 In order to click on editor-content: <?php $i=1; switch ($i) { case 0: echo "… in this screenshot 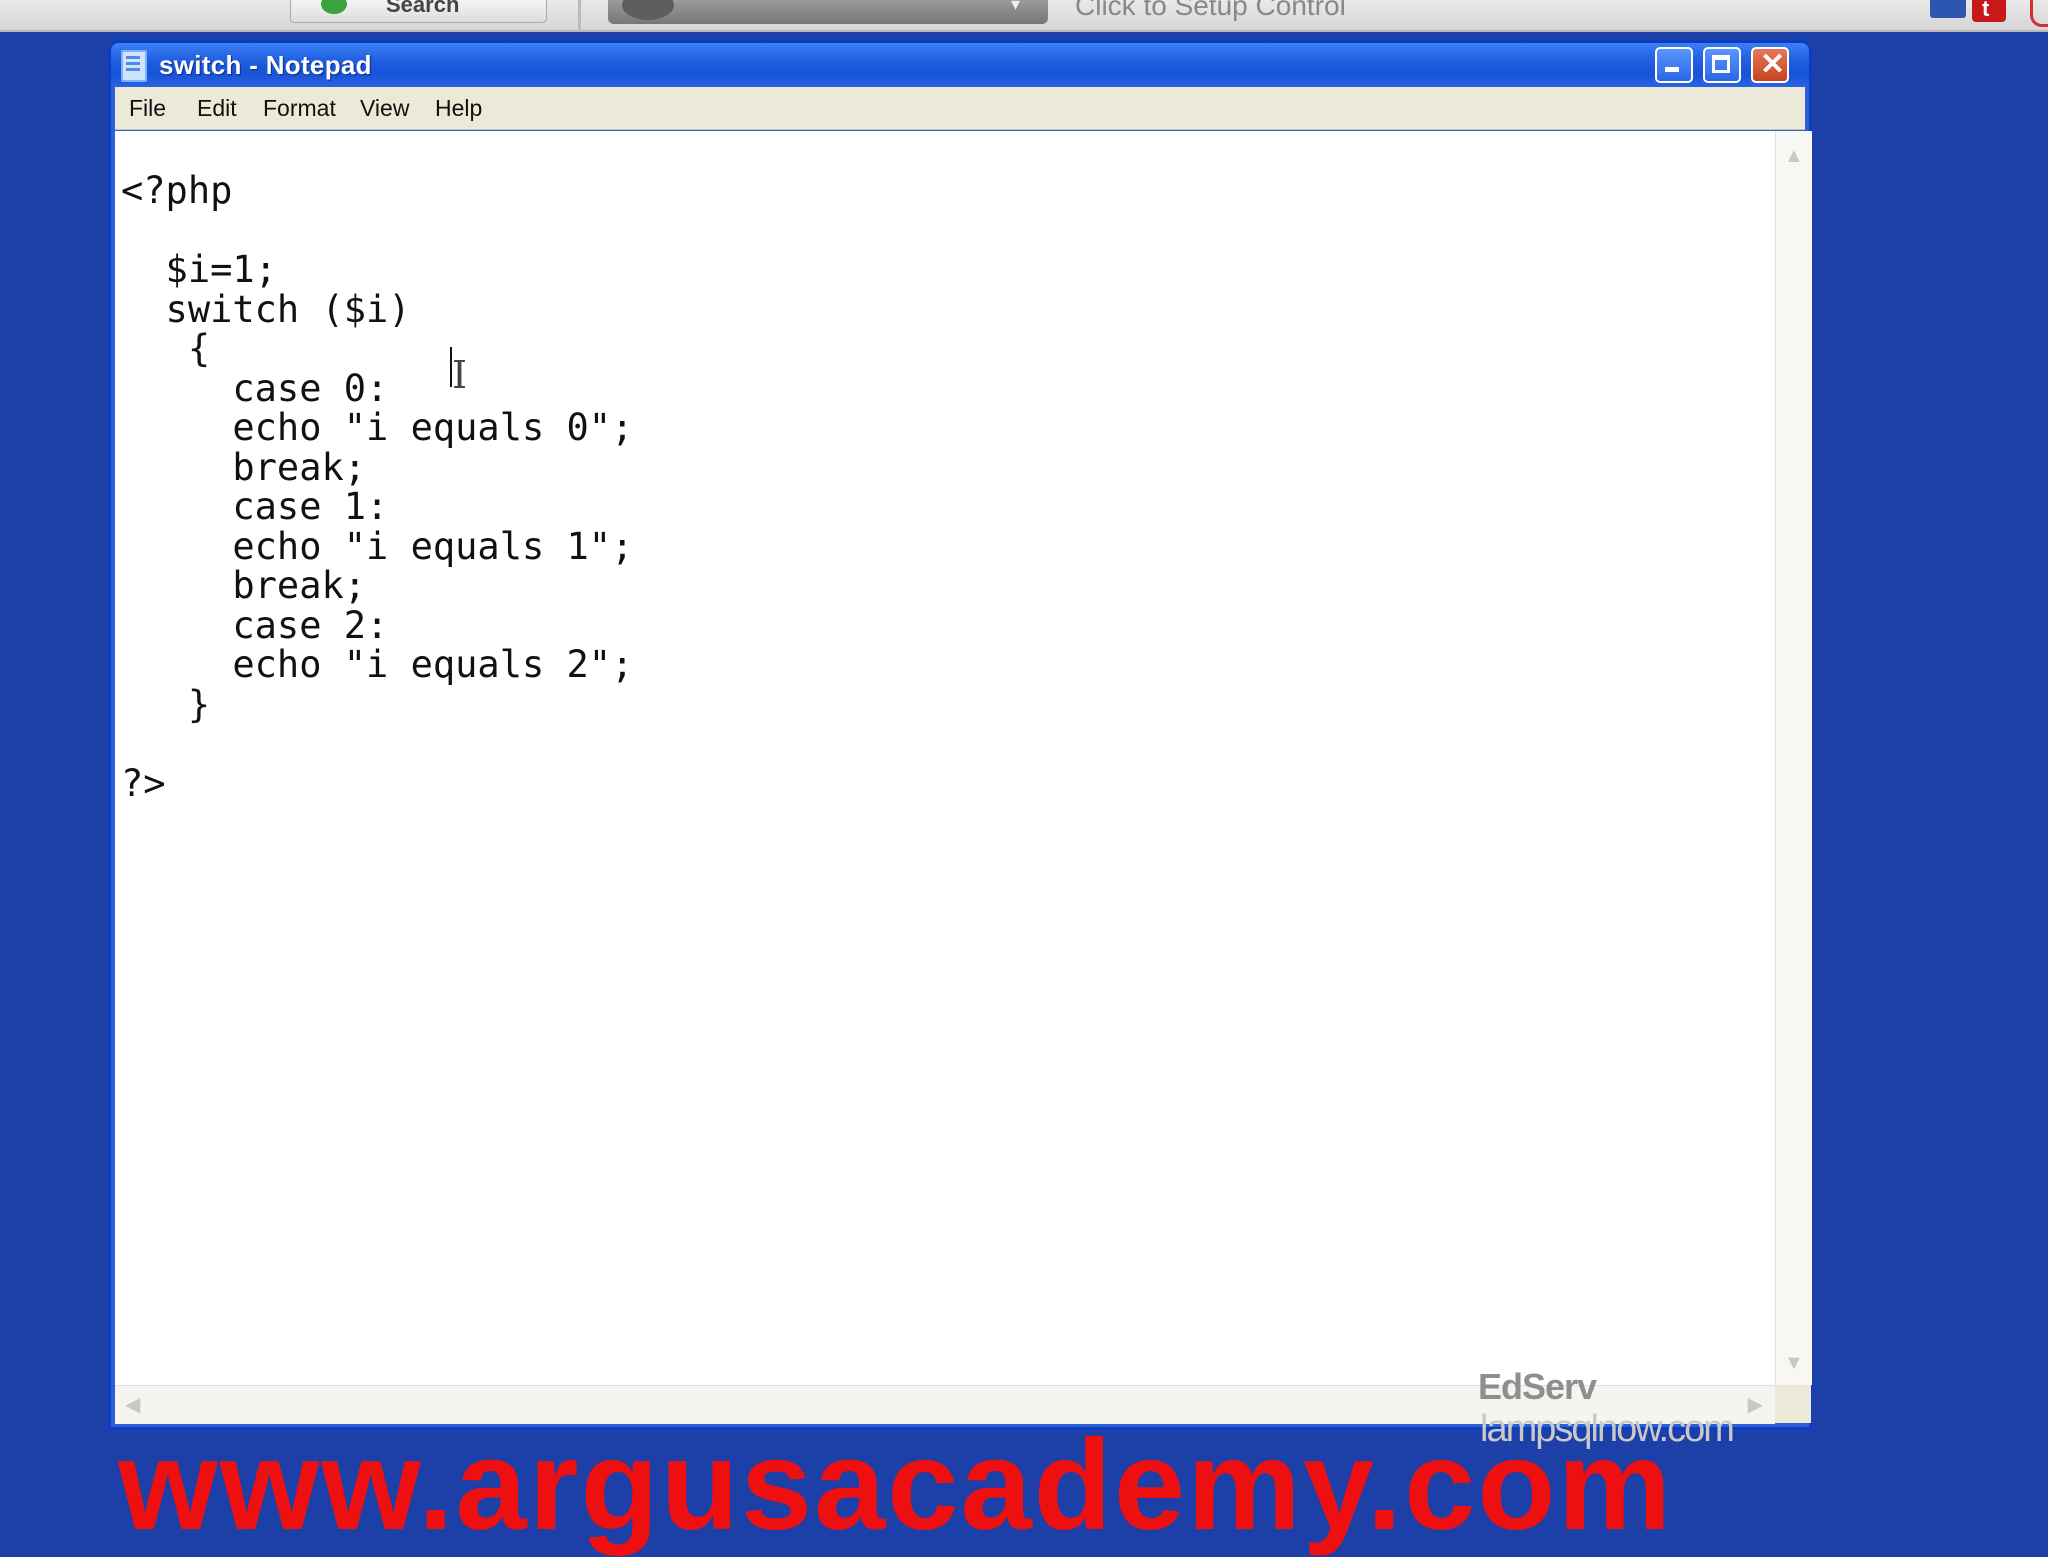, I will do `click(377, 487)`.